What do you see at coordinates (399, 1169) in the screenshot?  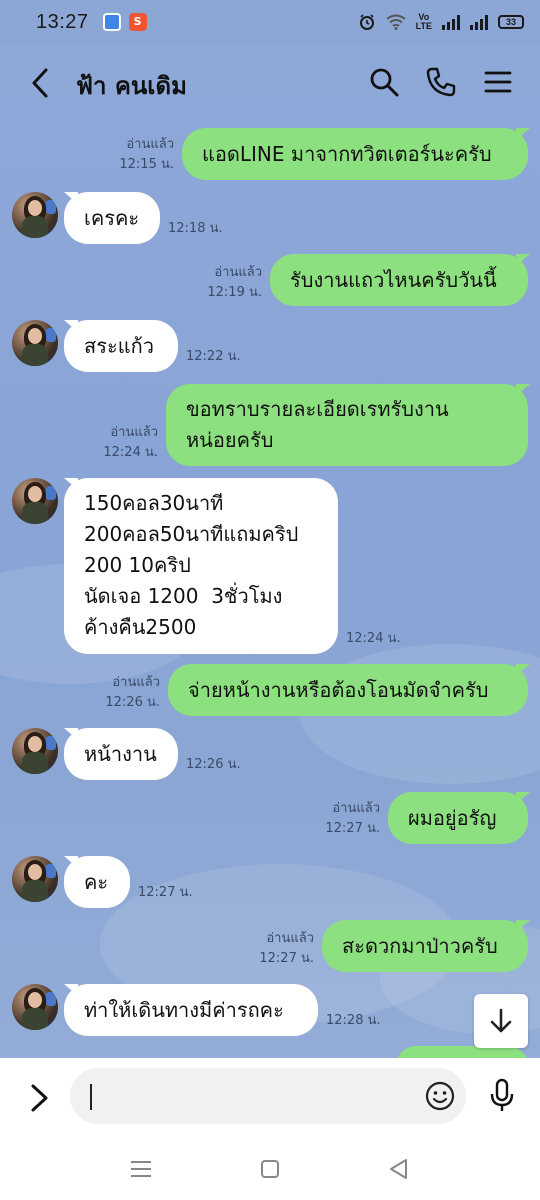 I see `back-triangle-icon` at bounding box center [399, 1169].